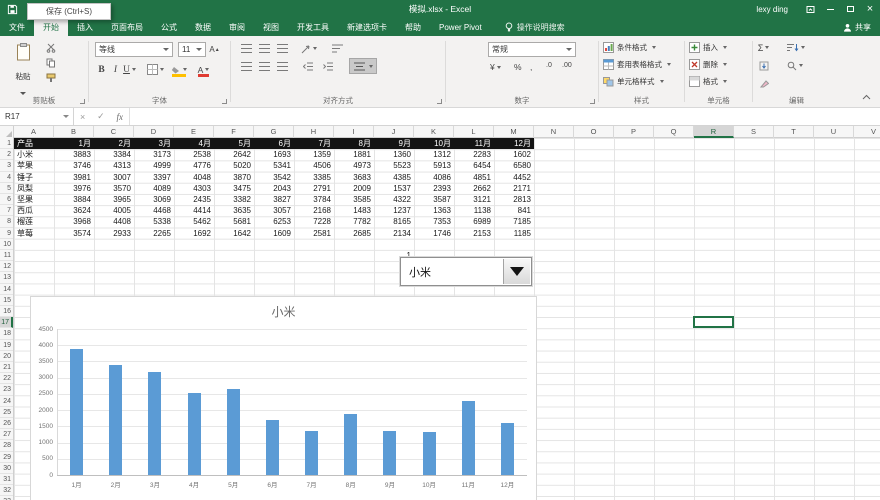 Image resolution: width=880 pixels, height=500 pixels. I want to click on data-cell: 2043, so click(274, 188).